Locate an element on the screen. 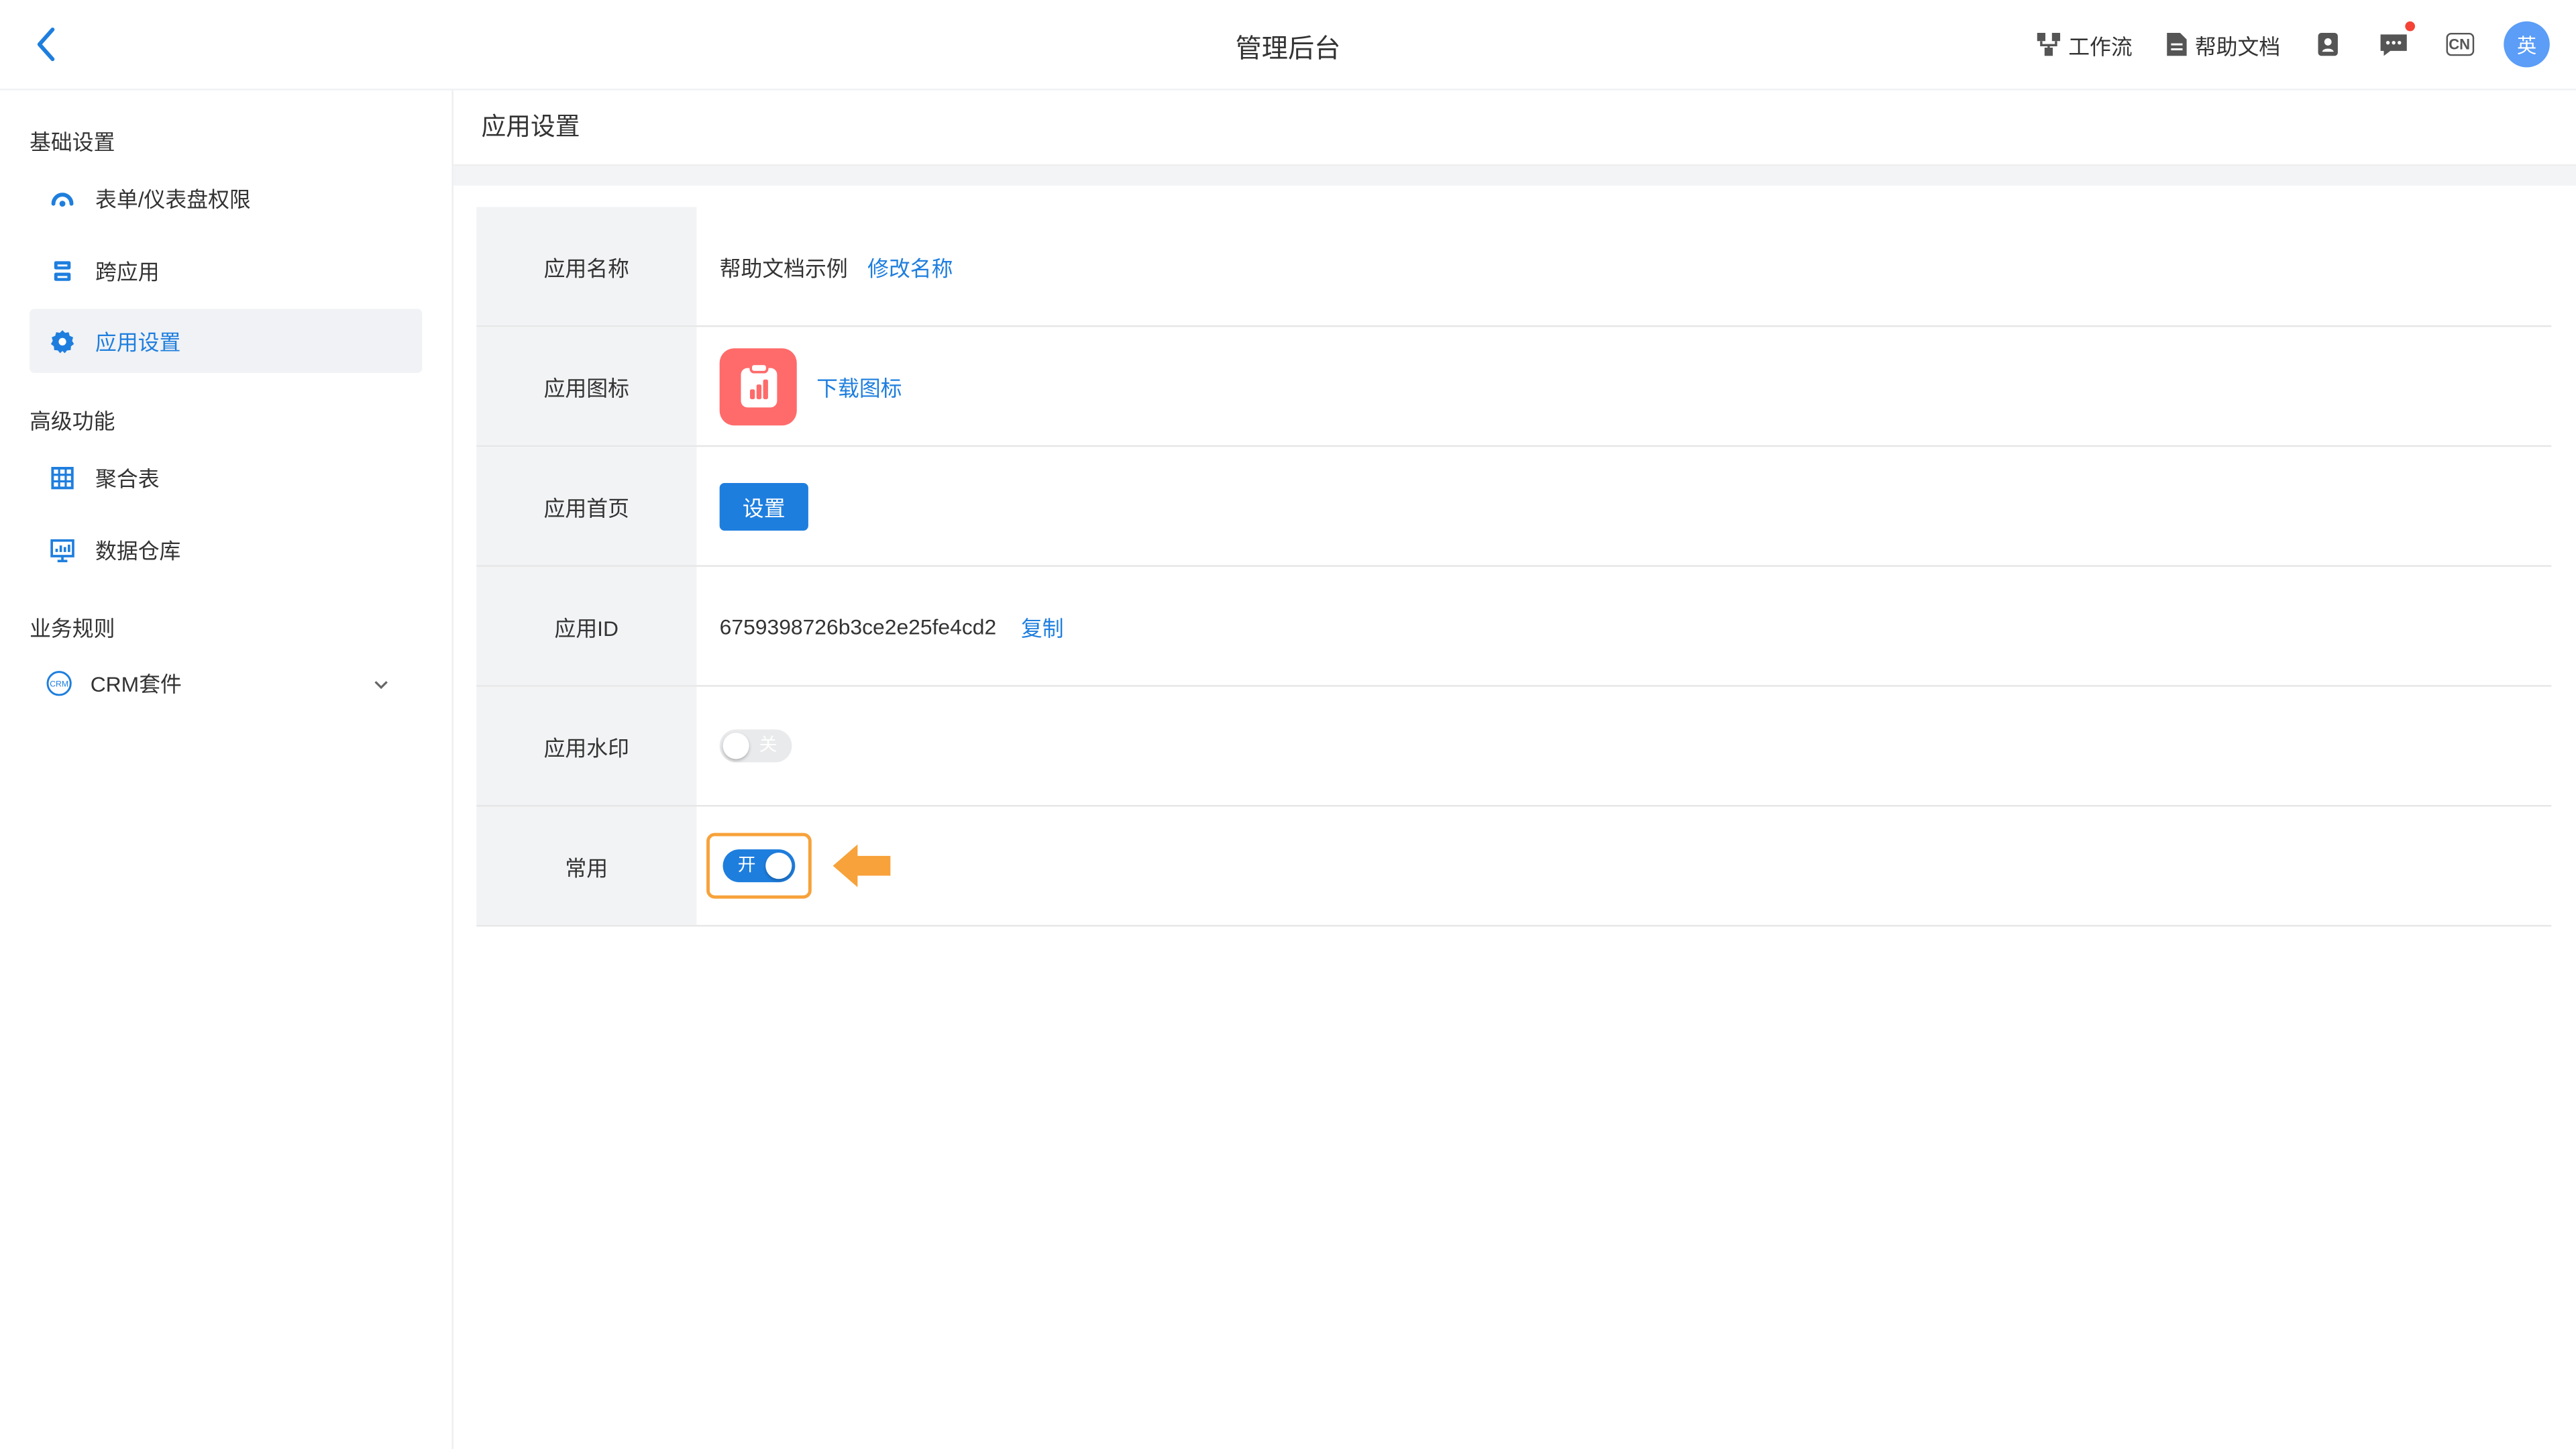 The width and height of the screenshot is (2576, 1449). chevron-down-icon is located at coordinates (381, 687).